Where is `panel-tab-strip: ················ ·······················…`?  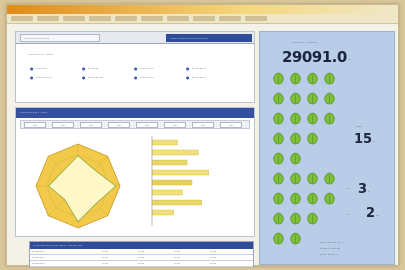 panel-tab-strip: ················ ·······················… is located at coordinates (135, 38).